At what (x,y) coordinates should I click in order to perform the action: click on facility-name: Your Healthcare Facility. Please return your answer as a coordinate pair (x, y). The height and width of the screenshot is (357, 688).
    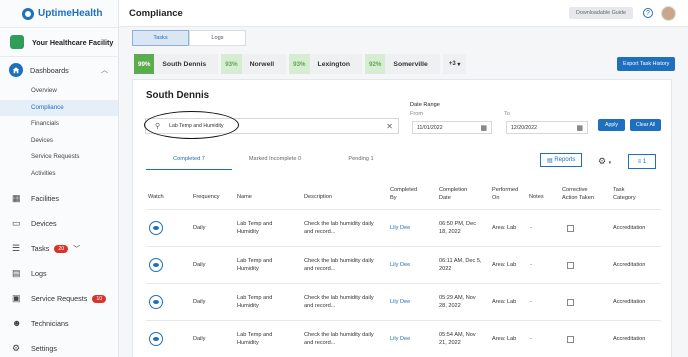
    Looking at the image, I should click on (73, 42).